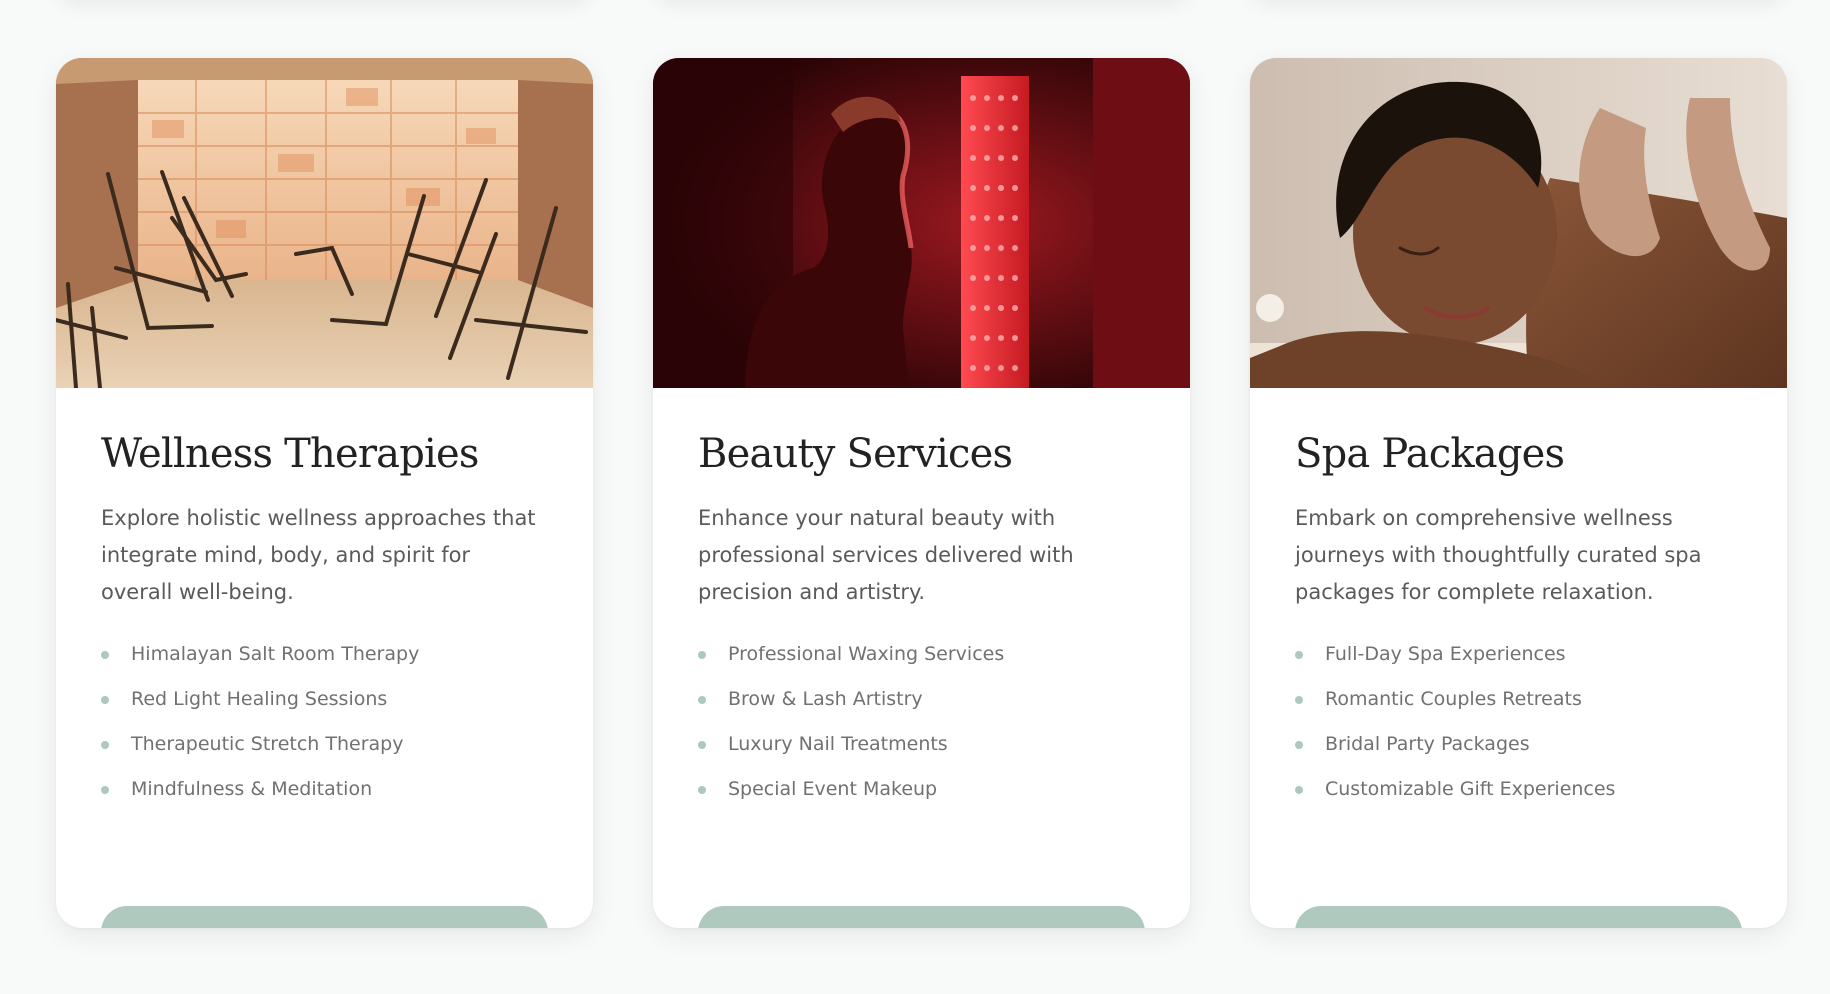  Describe the element at coordinates (267, 744) in the screenshot. I see `list-item-label: Therapeutic Stretch Therapy` at that location.